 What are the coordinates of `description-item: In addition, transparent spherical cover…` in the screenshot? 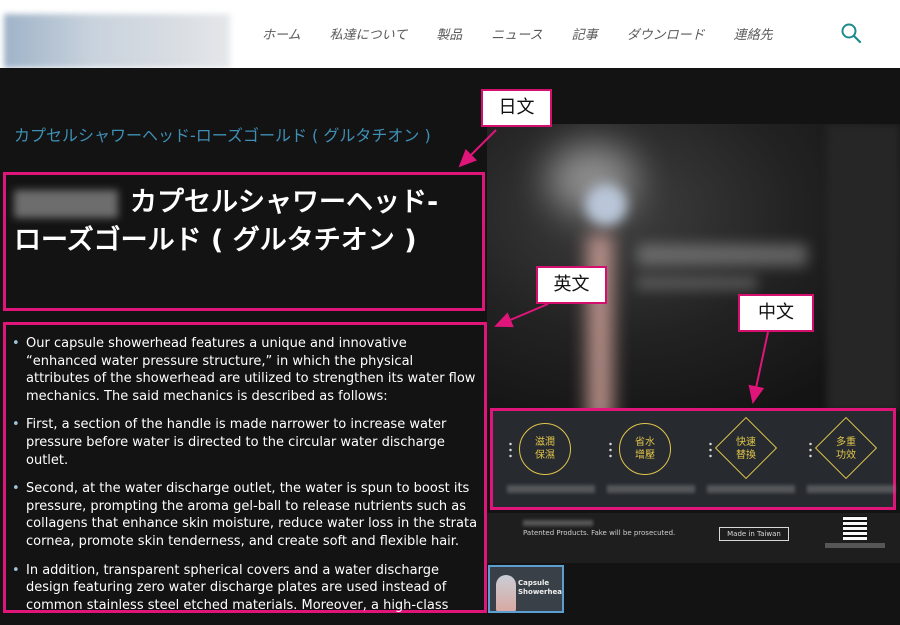 It's located at (245, 588).